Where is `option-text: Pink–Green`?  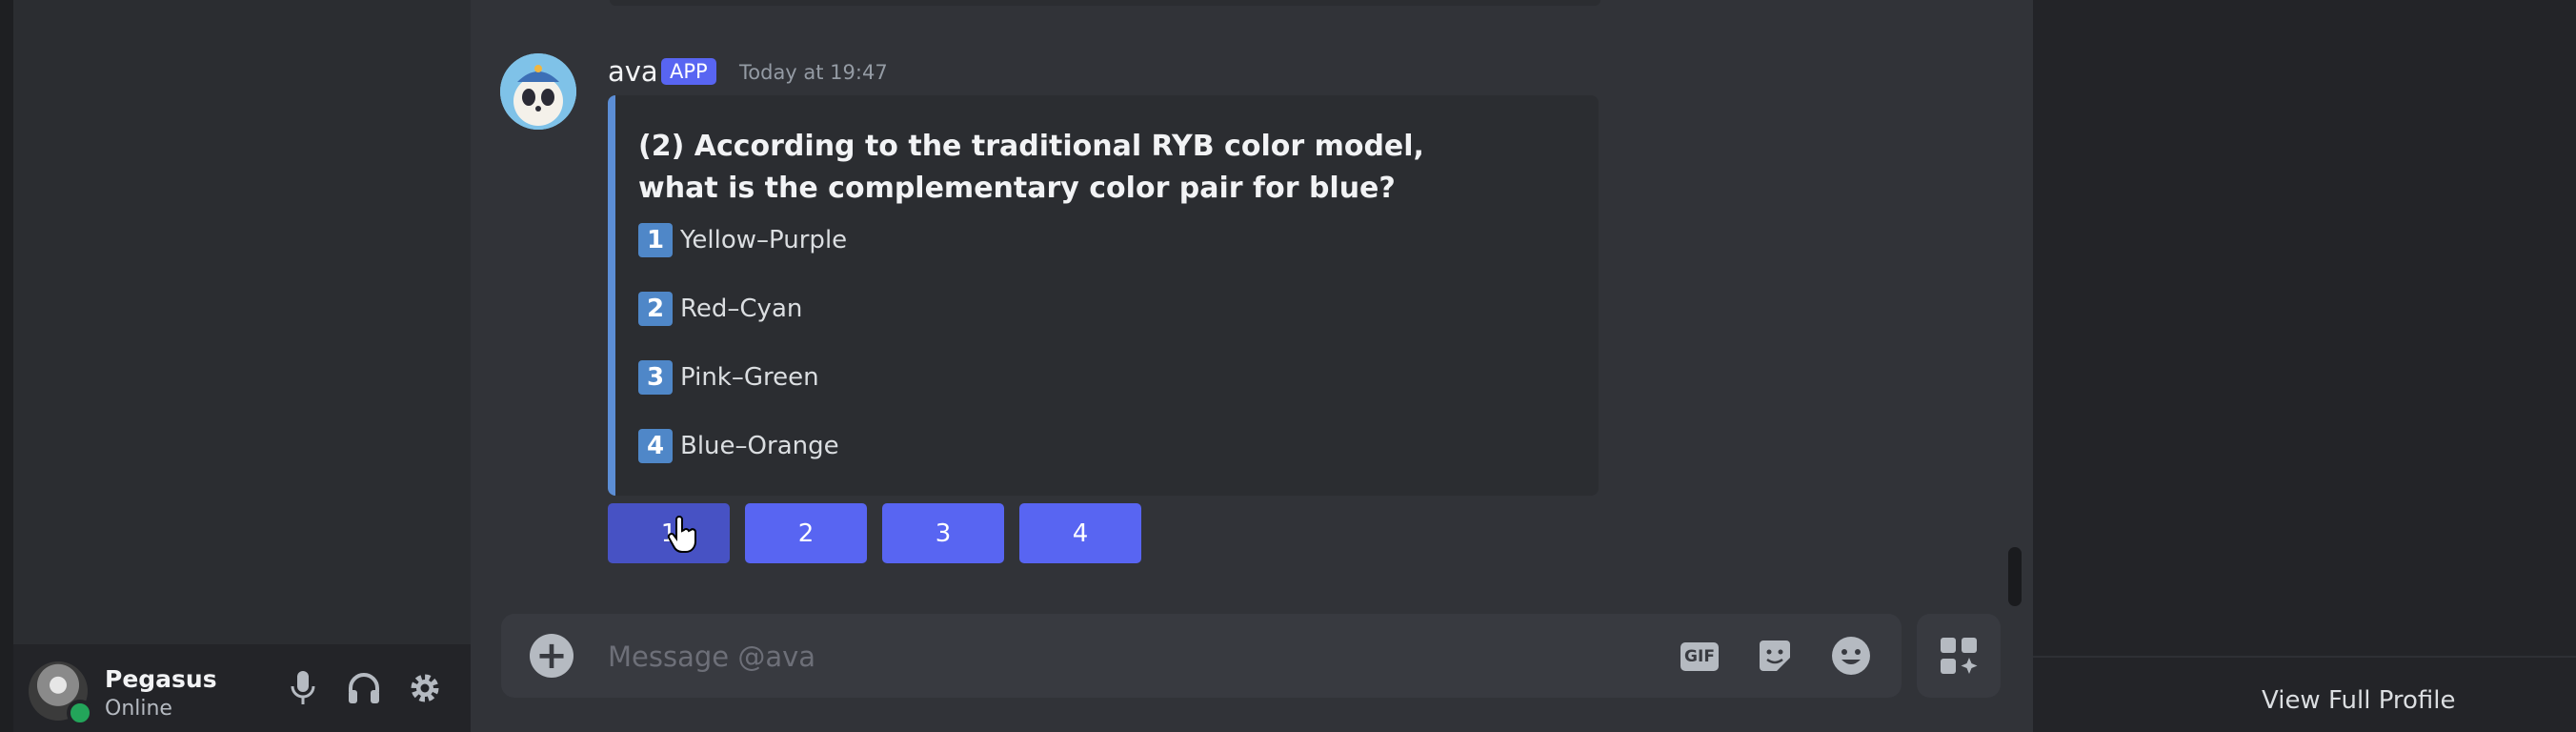 option-text: Pink–Green is located at coordinates (750, 377).